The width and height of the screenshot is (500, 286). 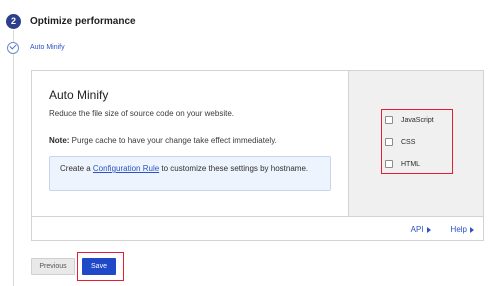 I want to click on substep-label: Auto Minify, so click(x=47, y=47).